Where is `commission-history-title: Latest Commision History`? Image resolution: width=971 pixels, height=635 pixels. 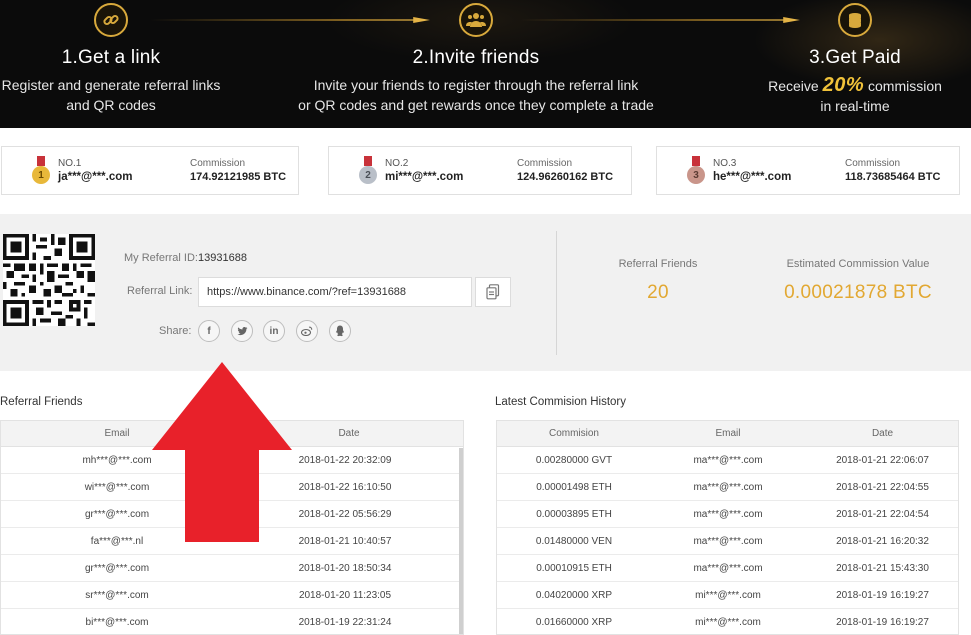 commission-history-title: Latest Commision History is located at coordinates (561, 402).